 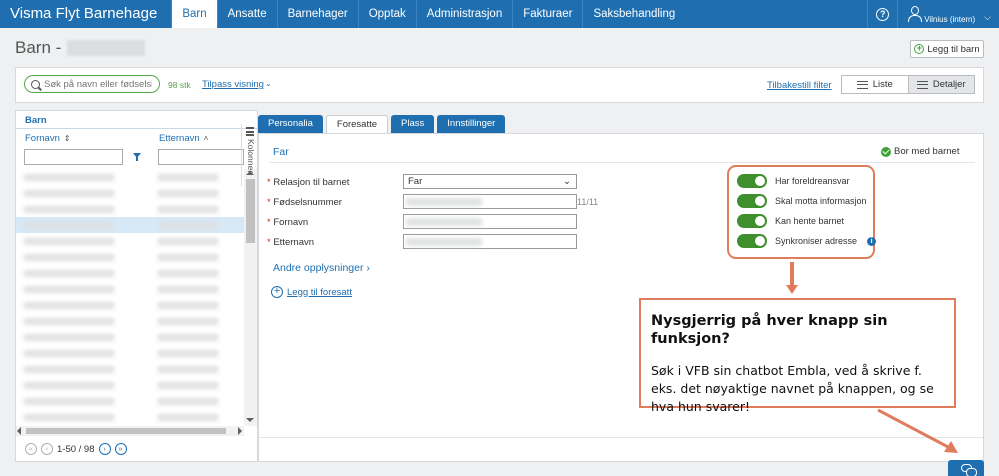 I want to click on add-guardian-link: + Legg til foresatt, so click(x=311, y=292).